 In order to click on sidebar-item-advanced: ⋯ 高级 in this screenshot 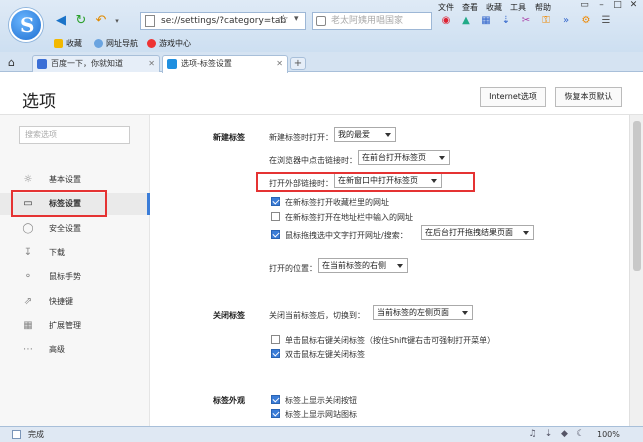, I will do `click(75, 350)`.